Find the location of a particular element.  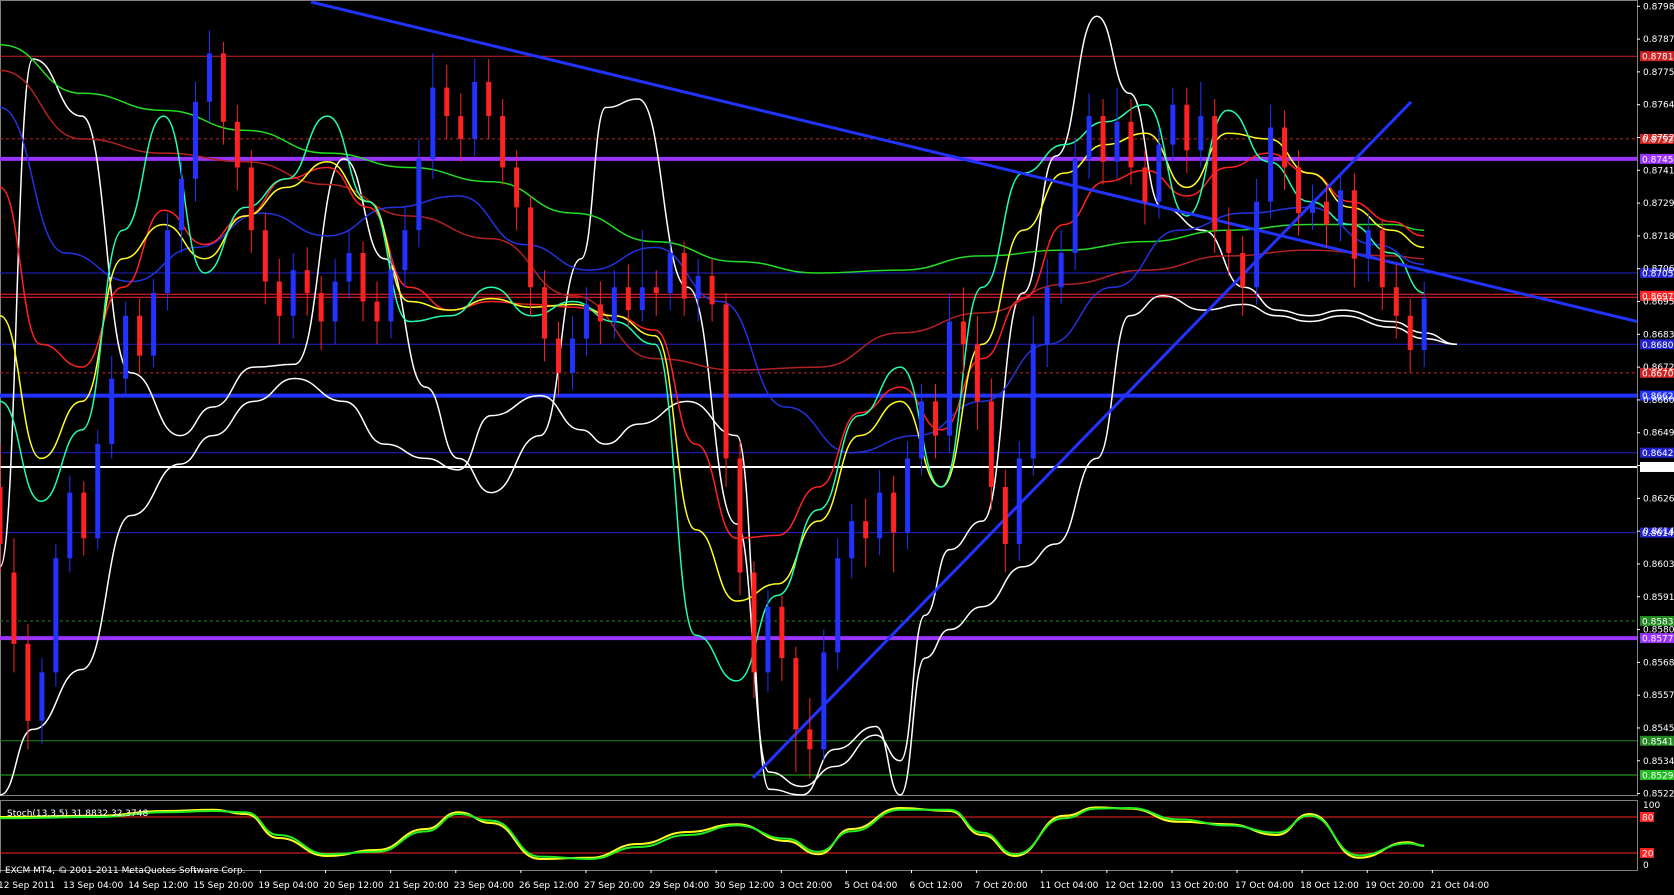

time-tick-label-18: 13 Oct 20:00 is located at coordinates (1199, 886).